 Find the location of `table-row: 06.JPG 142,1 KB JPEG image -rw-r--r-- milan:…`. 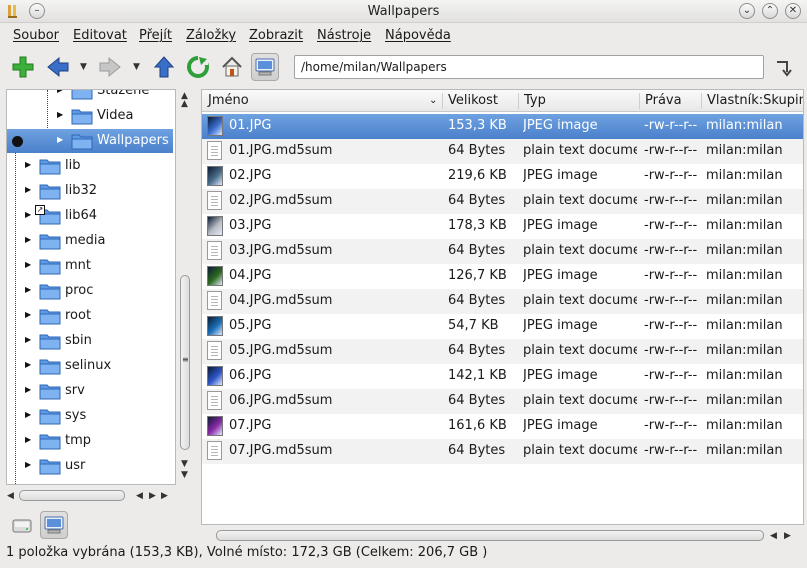

table-row: 06.JPG 142,1 KB JPEG image -rw-r--r-- milan:… is located at coordinates (502, 376).